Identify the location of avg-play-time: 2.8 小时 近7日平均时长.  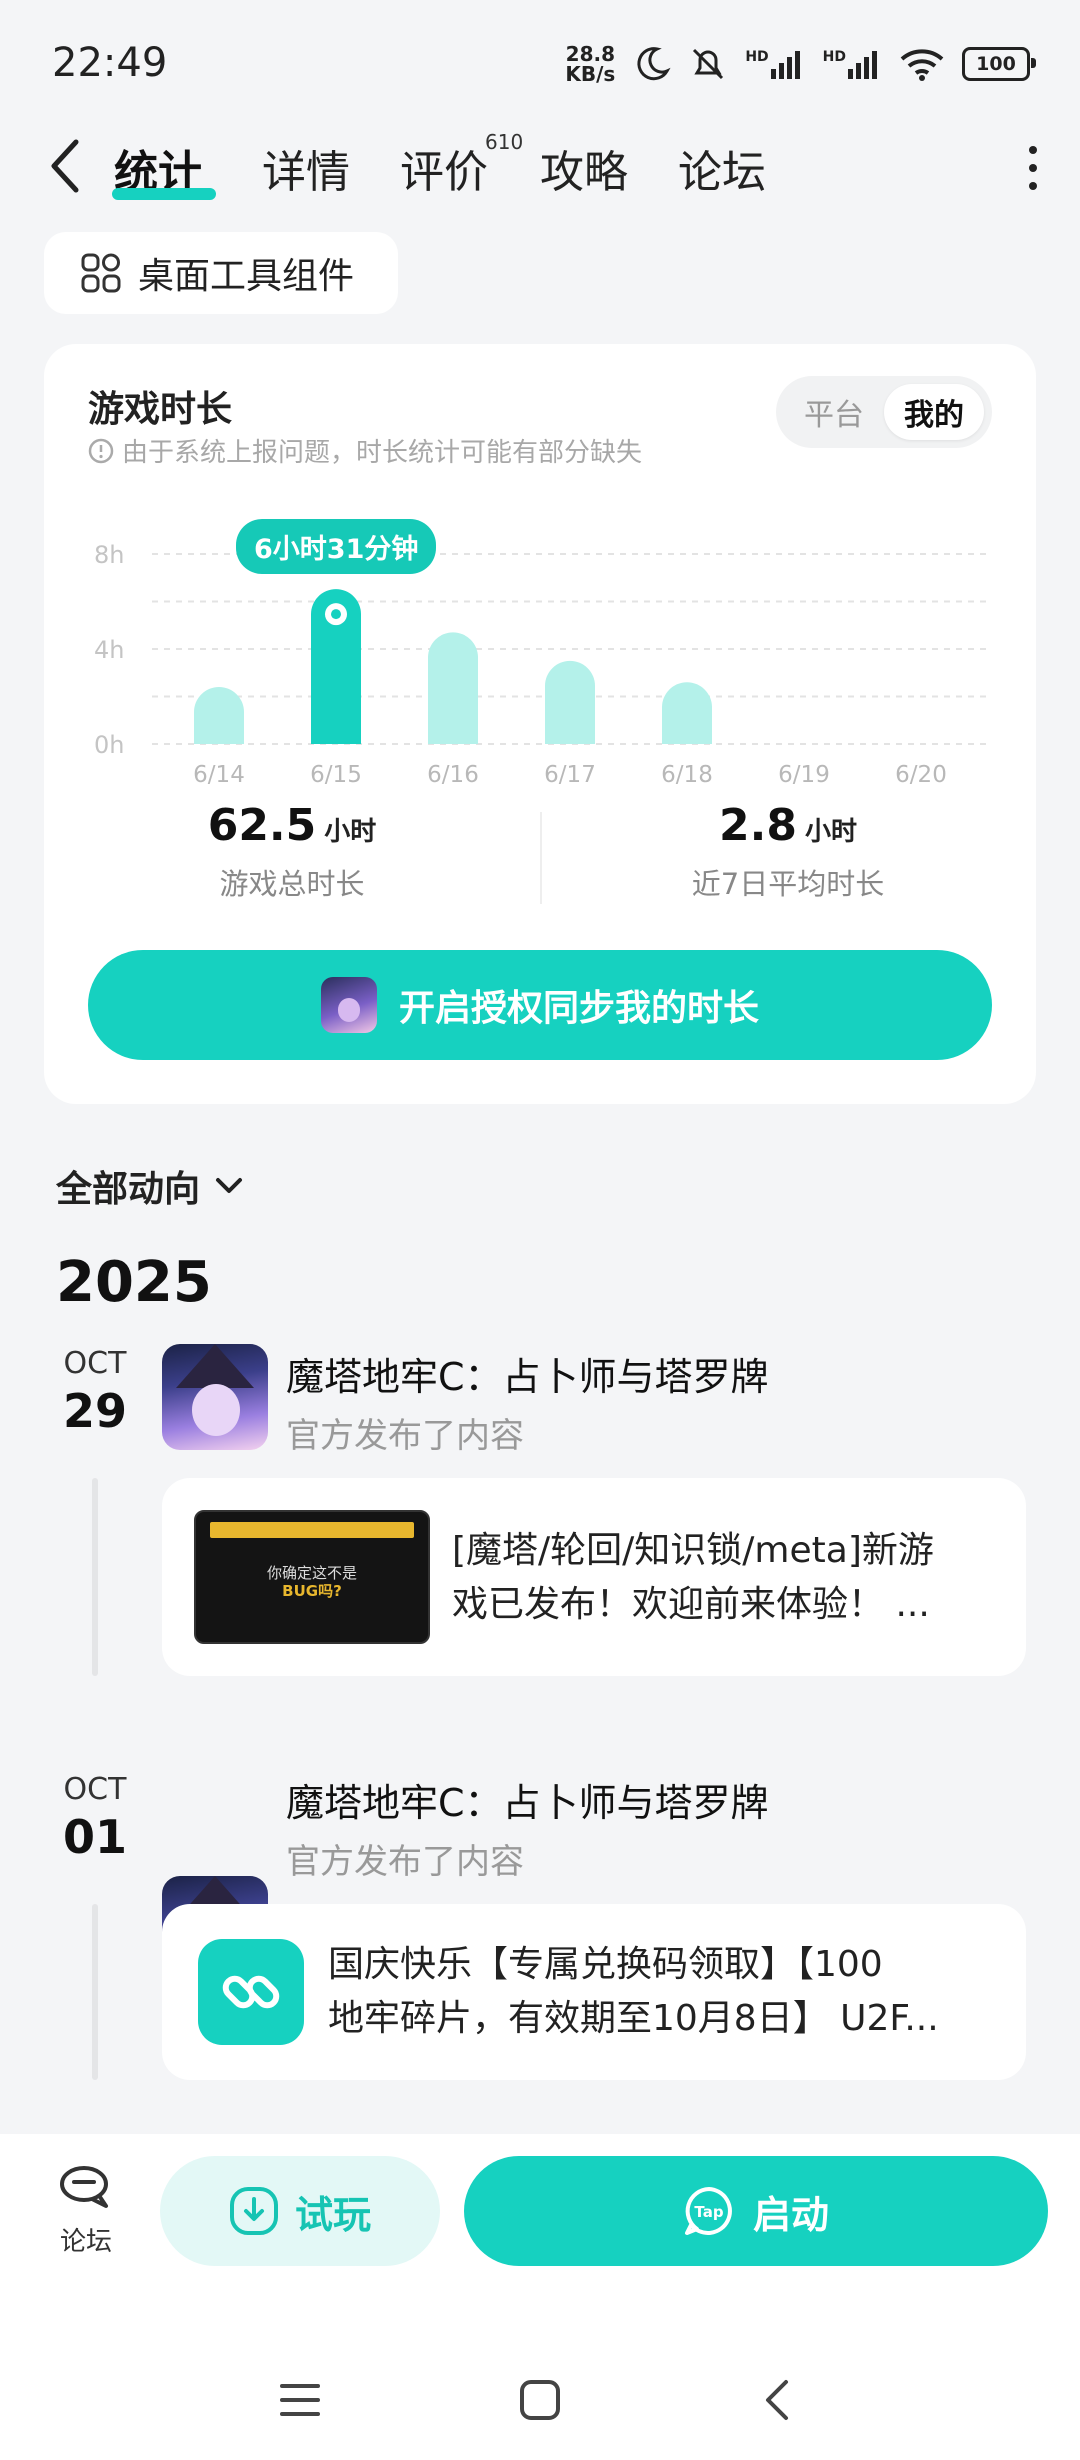
(788, 851).